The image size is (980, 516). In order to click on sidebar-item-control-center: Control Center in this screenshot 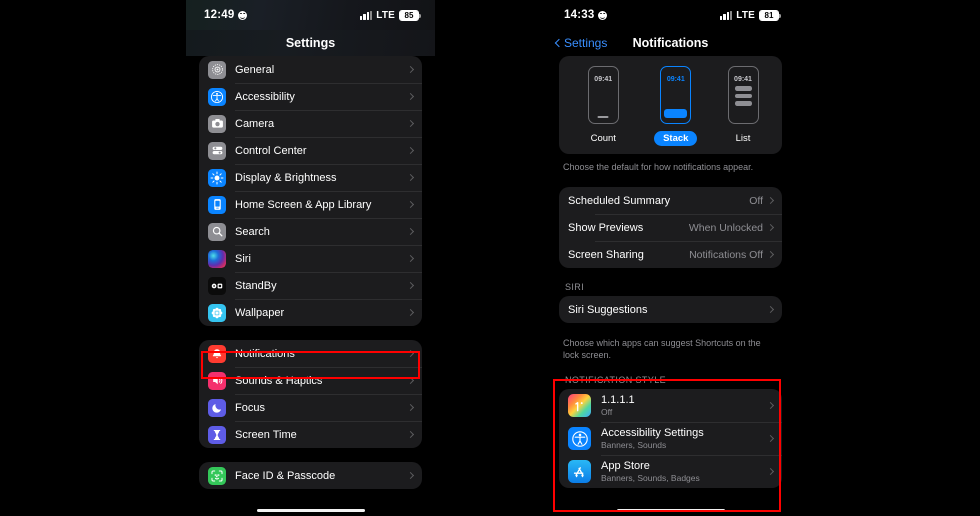, I will do `click(310, 150)`.